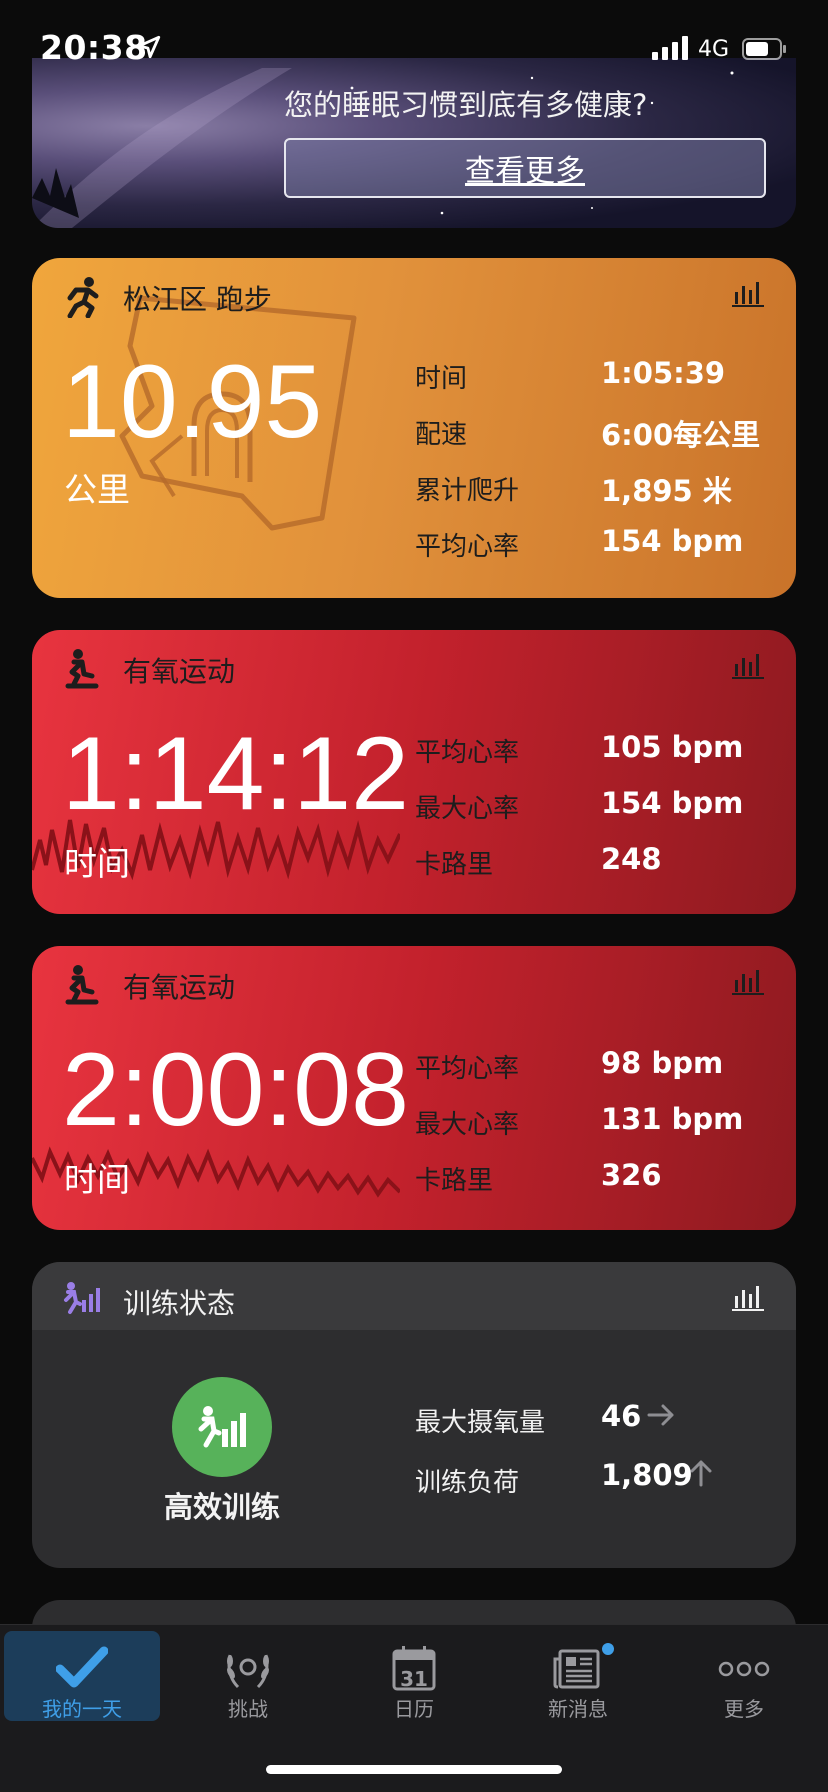  I want to click on more-icon, so click(744, 1669).